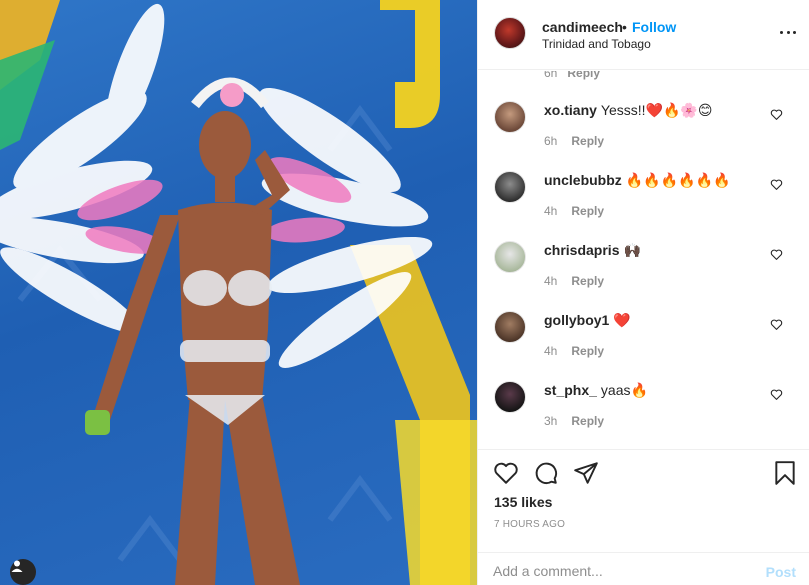  What do you see at coordinates (643, 517) in the screenshot?
I see `post-actions: 135 likes 7 HOURS AGO Post` at bounding box center [643, 517].